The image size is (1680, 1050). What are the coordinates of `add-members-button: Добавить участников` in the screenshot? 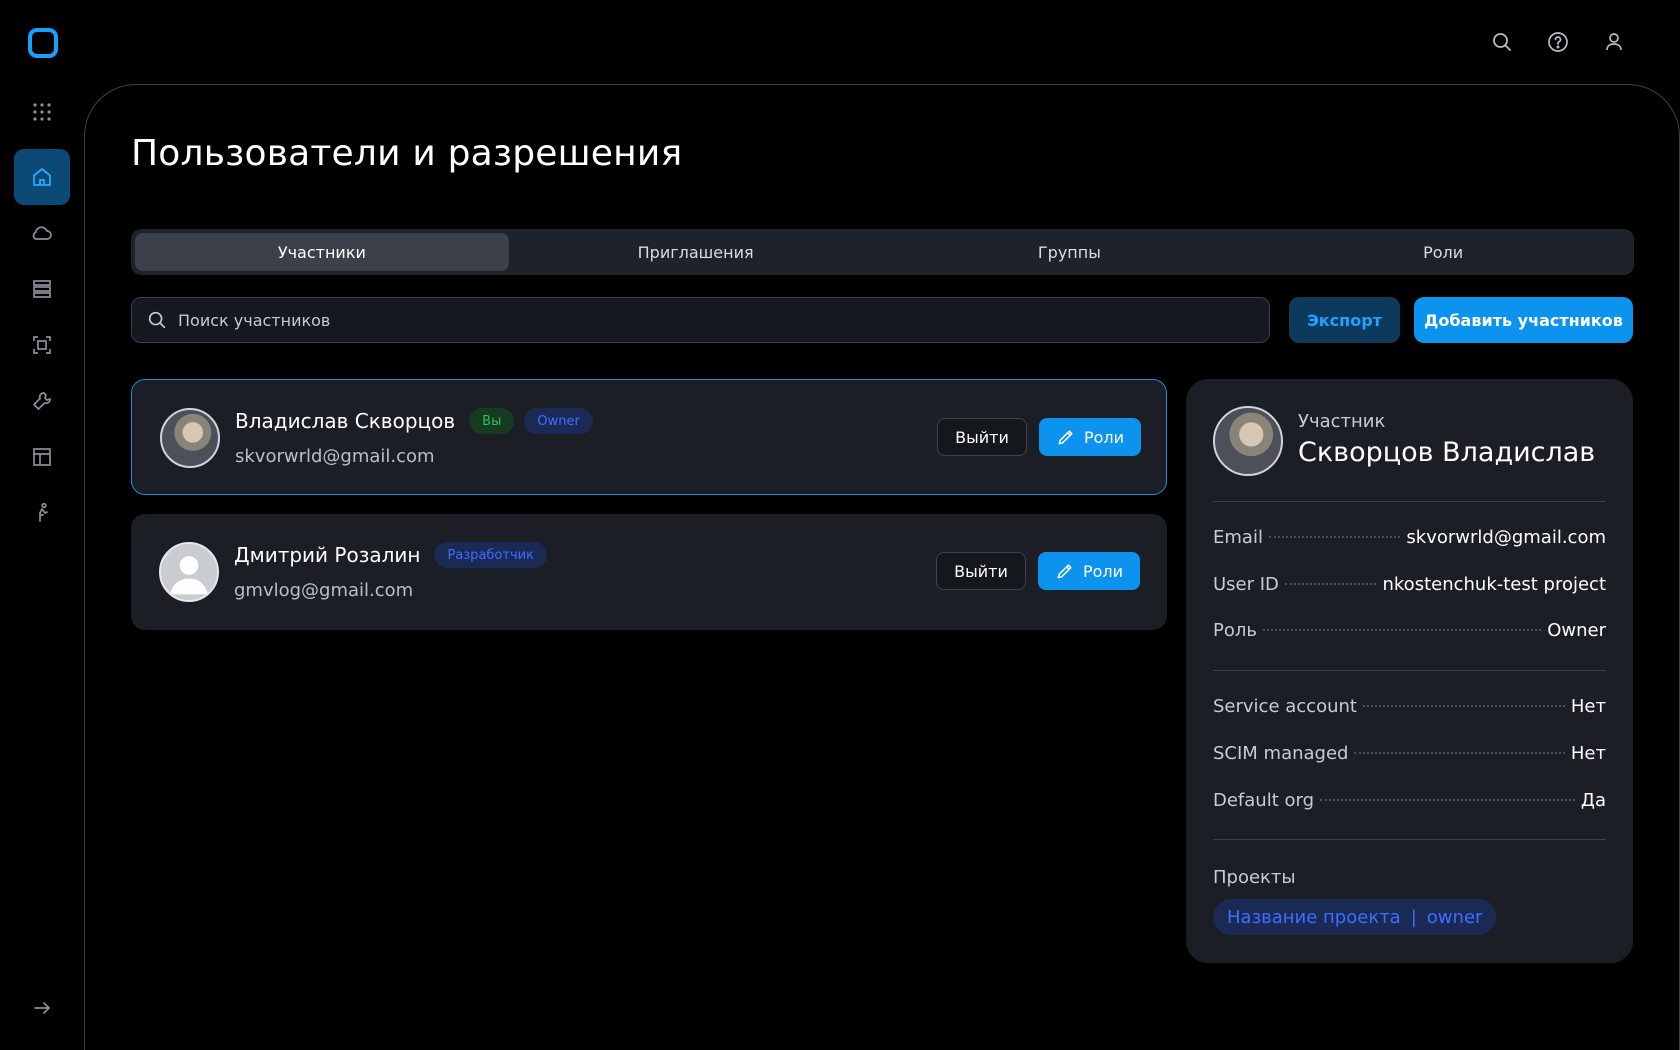 It's located at (1523, 320).